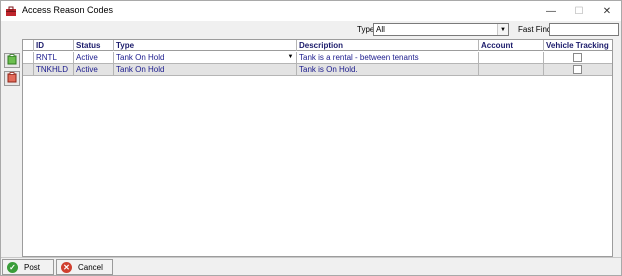 The height and width of the screenshot is (276, 622). I want to click on bottom-action-bar: ✓ Post ✕ Cancel, so click(311, 266).